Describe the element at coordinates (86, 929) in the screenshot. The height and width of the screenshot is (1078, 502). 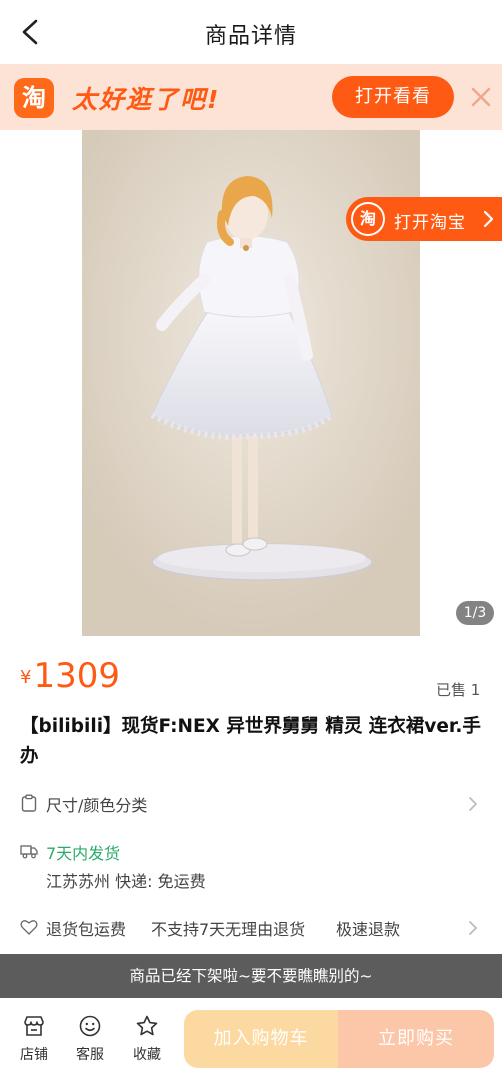
I see `guarantee-item: 退货包运费` at that location.